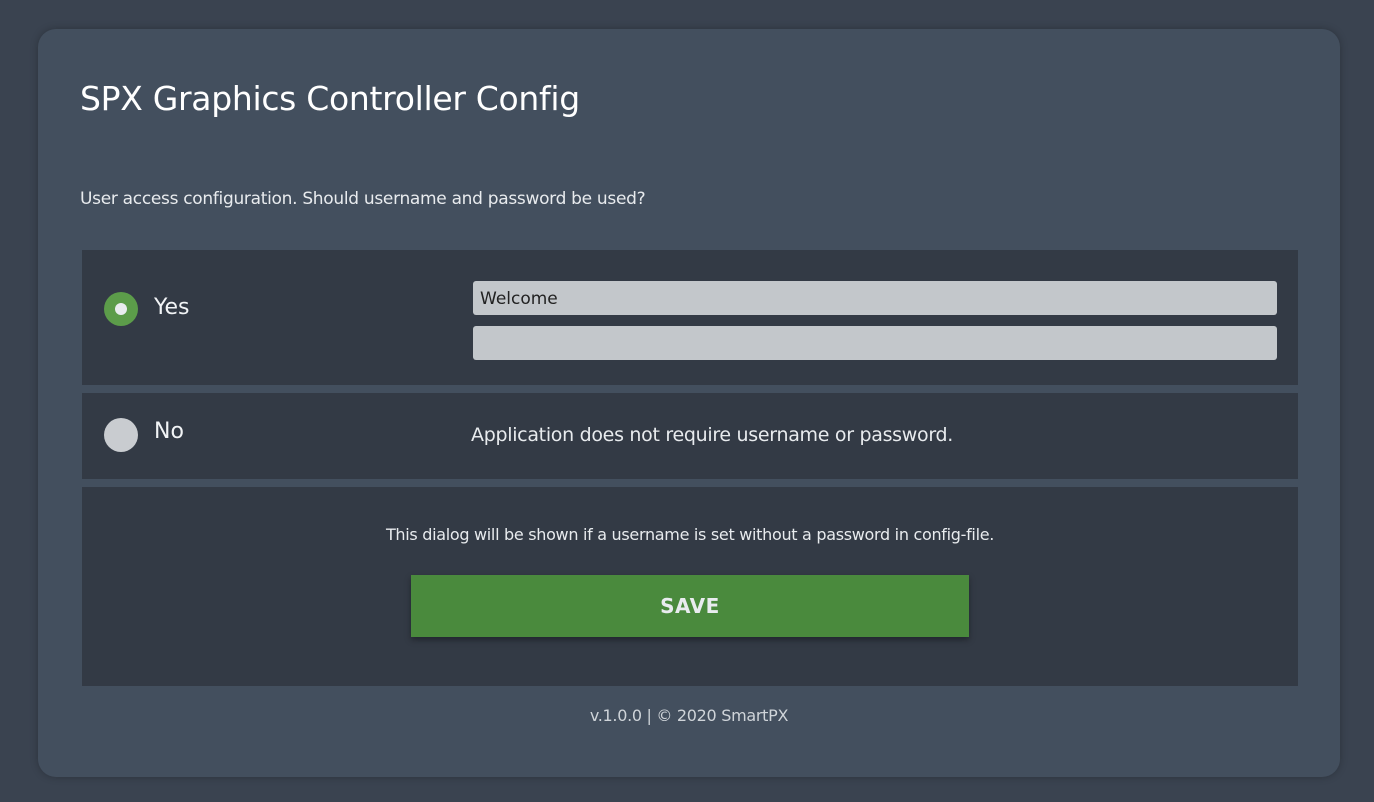 The height and width of the screenshot is (802, 1374). I want to click on password-input, so click(875, 343).